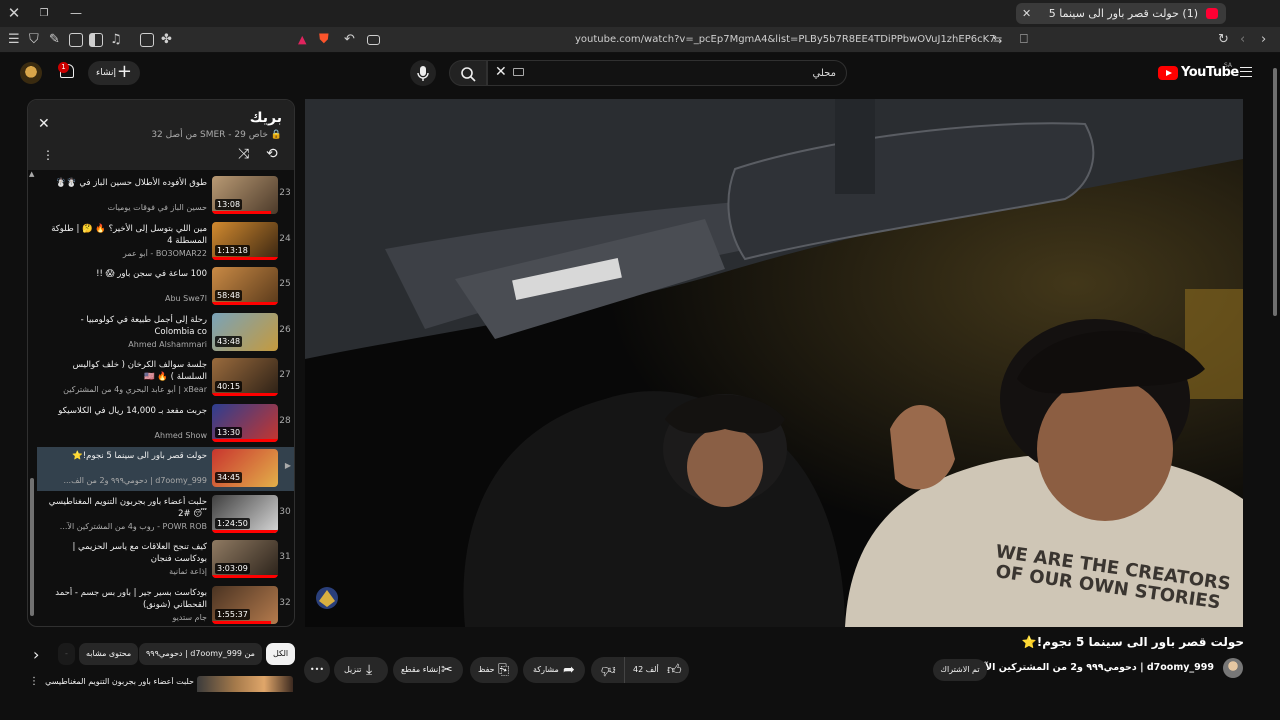  What do you see at coordinates (501, 72) in the screenshot?
I see `clear-search-icon: ✕` at bounding box center [501, 72].